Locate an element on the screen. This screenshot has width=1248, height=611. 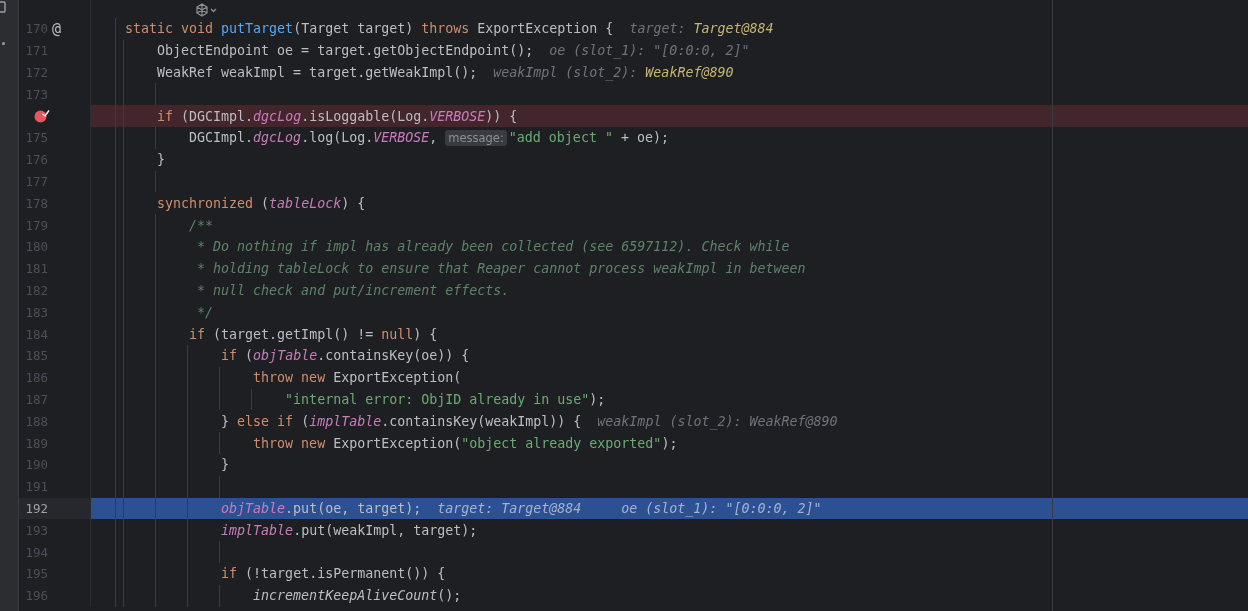
code-text: if (target.getImpl() != null) { is located at coordinates (313, 334).